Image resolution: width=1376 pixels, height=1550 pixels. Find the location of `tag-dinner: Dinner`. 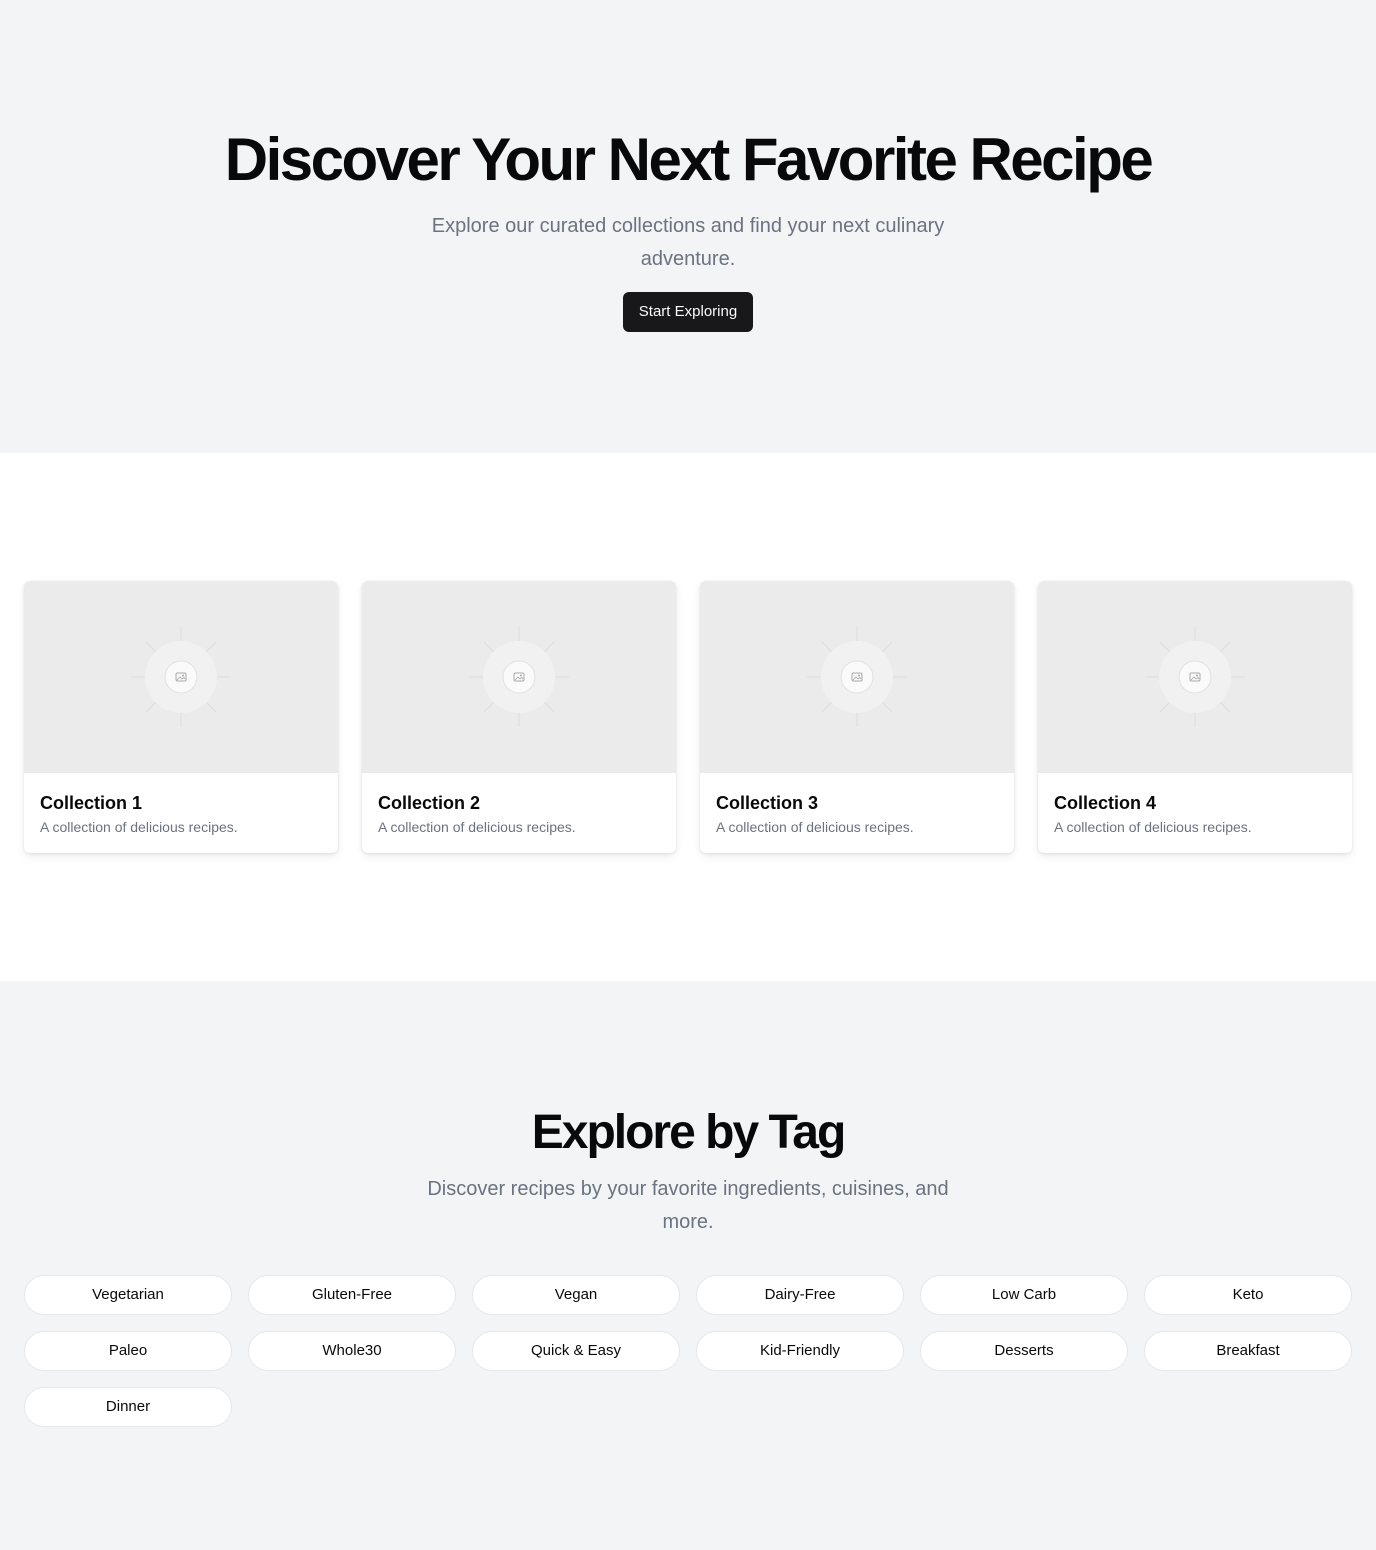

tag-dinner: Dinner is located at coordinates (128, 1407).